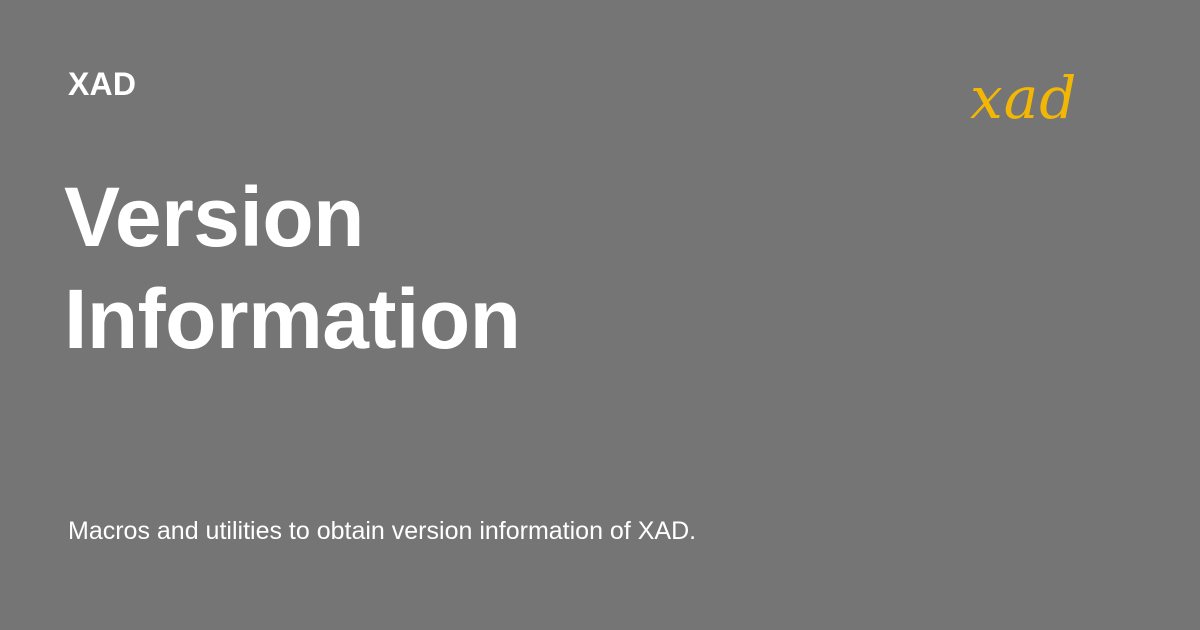 The width and height of the screenshot is (1200, 630). I want to click on xad-logo-icon: xad, so click(1023, 98).